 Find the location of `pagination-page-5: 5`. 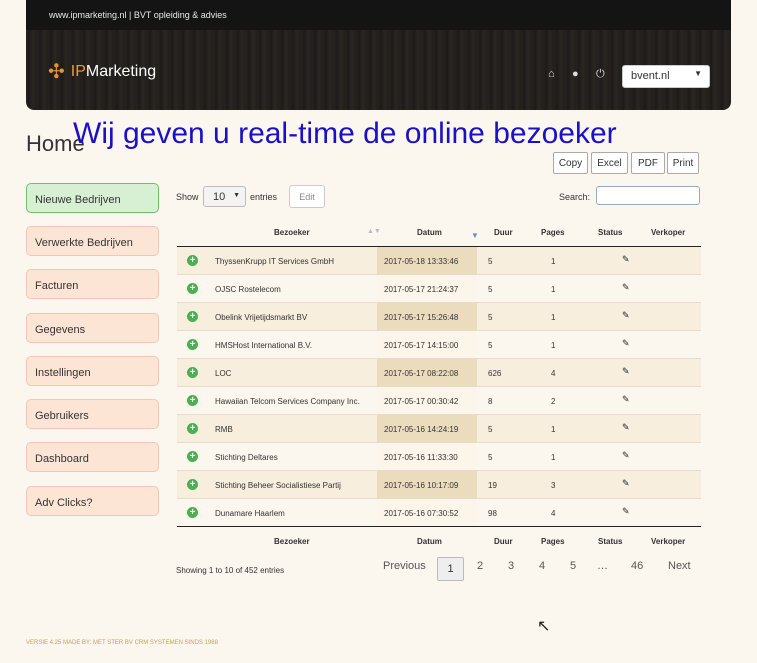

pagination-page-5: 5 is located at coordinates (573, 566).